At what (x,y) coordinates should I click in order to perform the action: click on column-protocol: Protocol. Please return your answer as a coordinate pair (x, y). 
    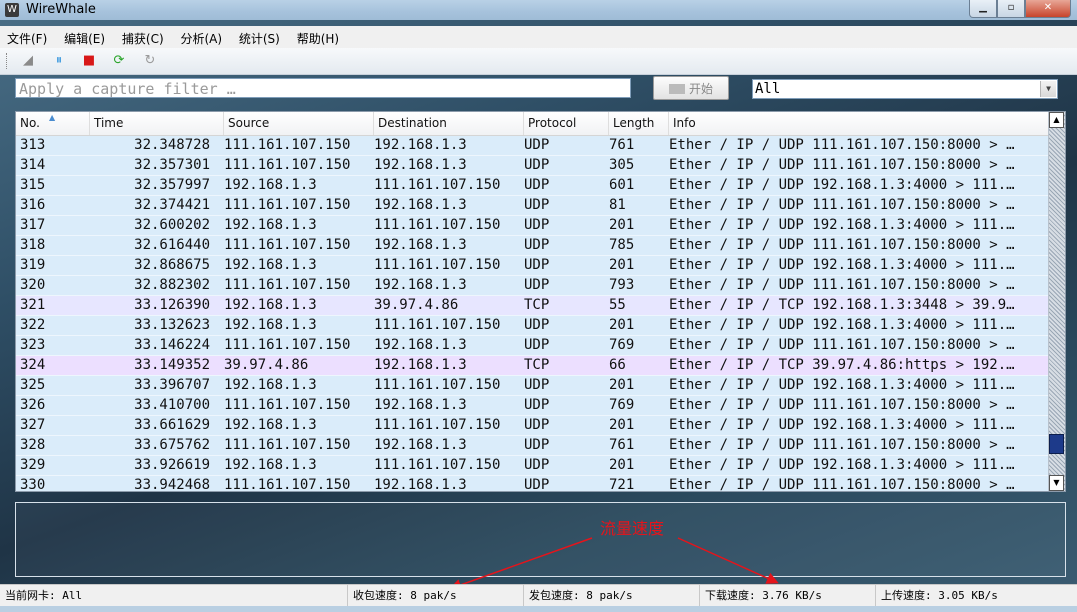
    Looking at the image, I should click on (566, 123).